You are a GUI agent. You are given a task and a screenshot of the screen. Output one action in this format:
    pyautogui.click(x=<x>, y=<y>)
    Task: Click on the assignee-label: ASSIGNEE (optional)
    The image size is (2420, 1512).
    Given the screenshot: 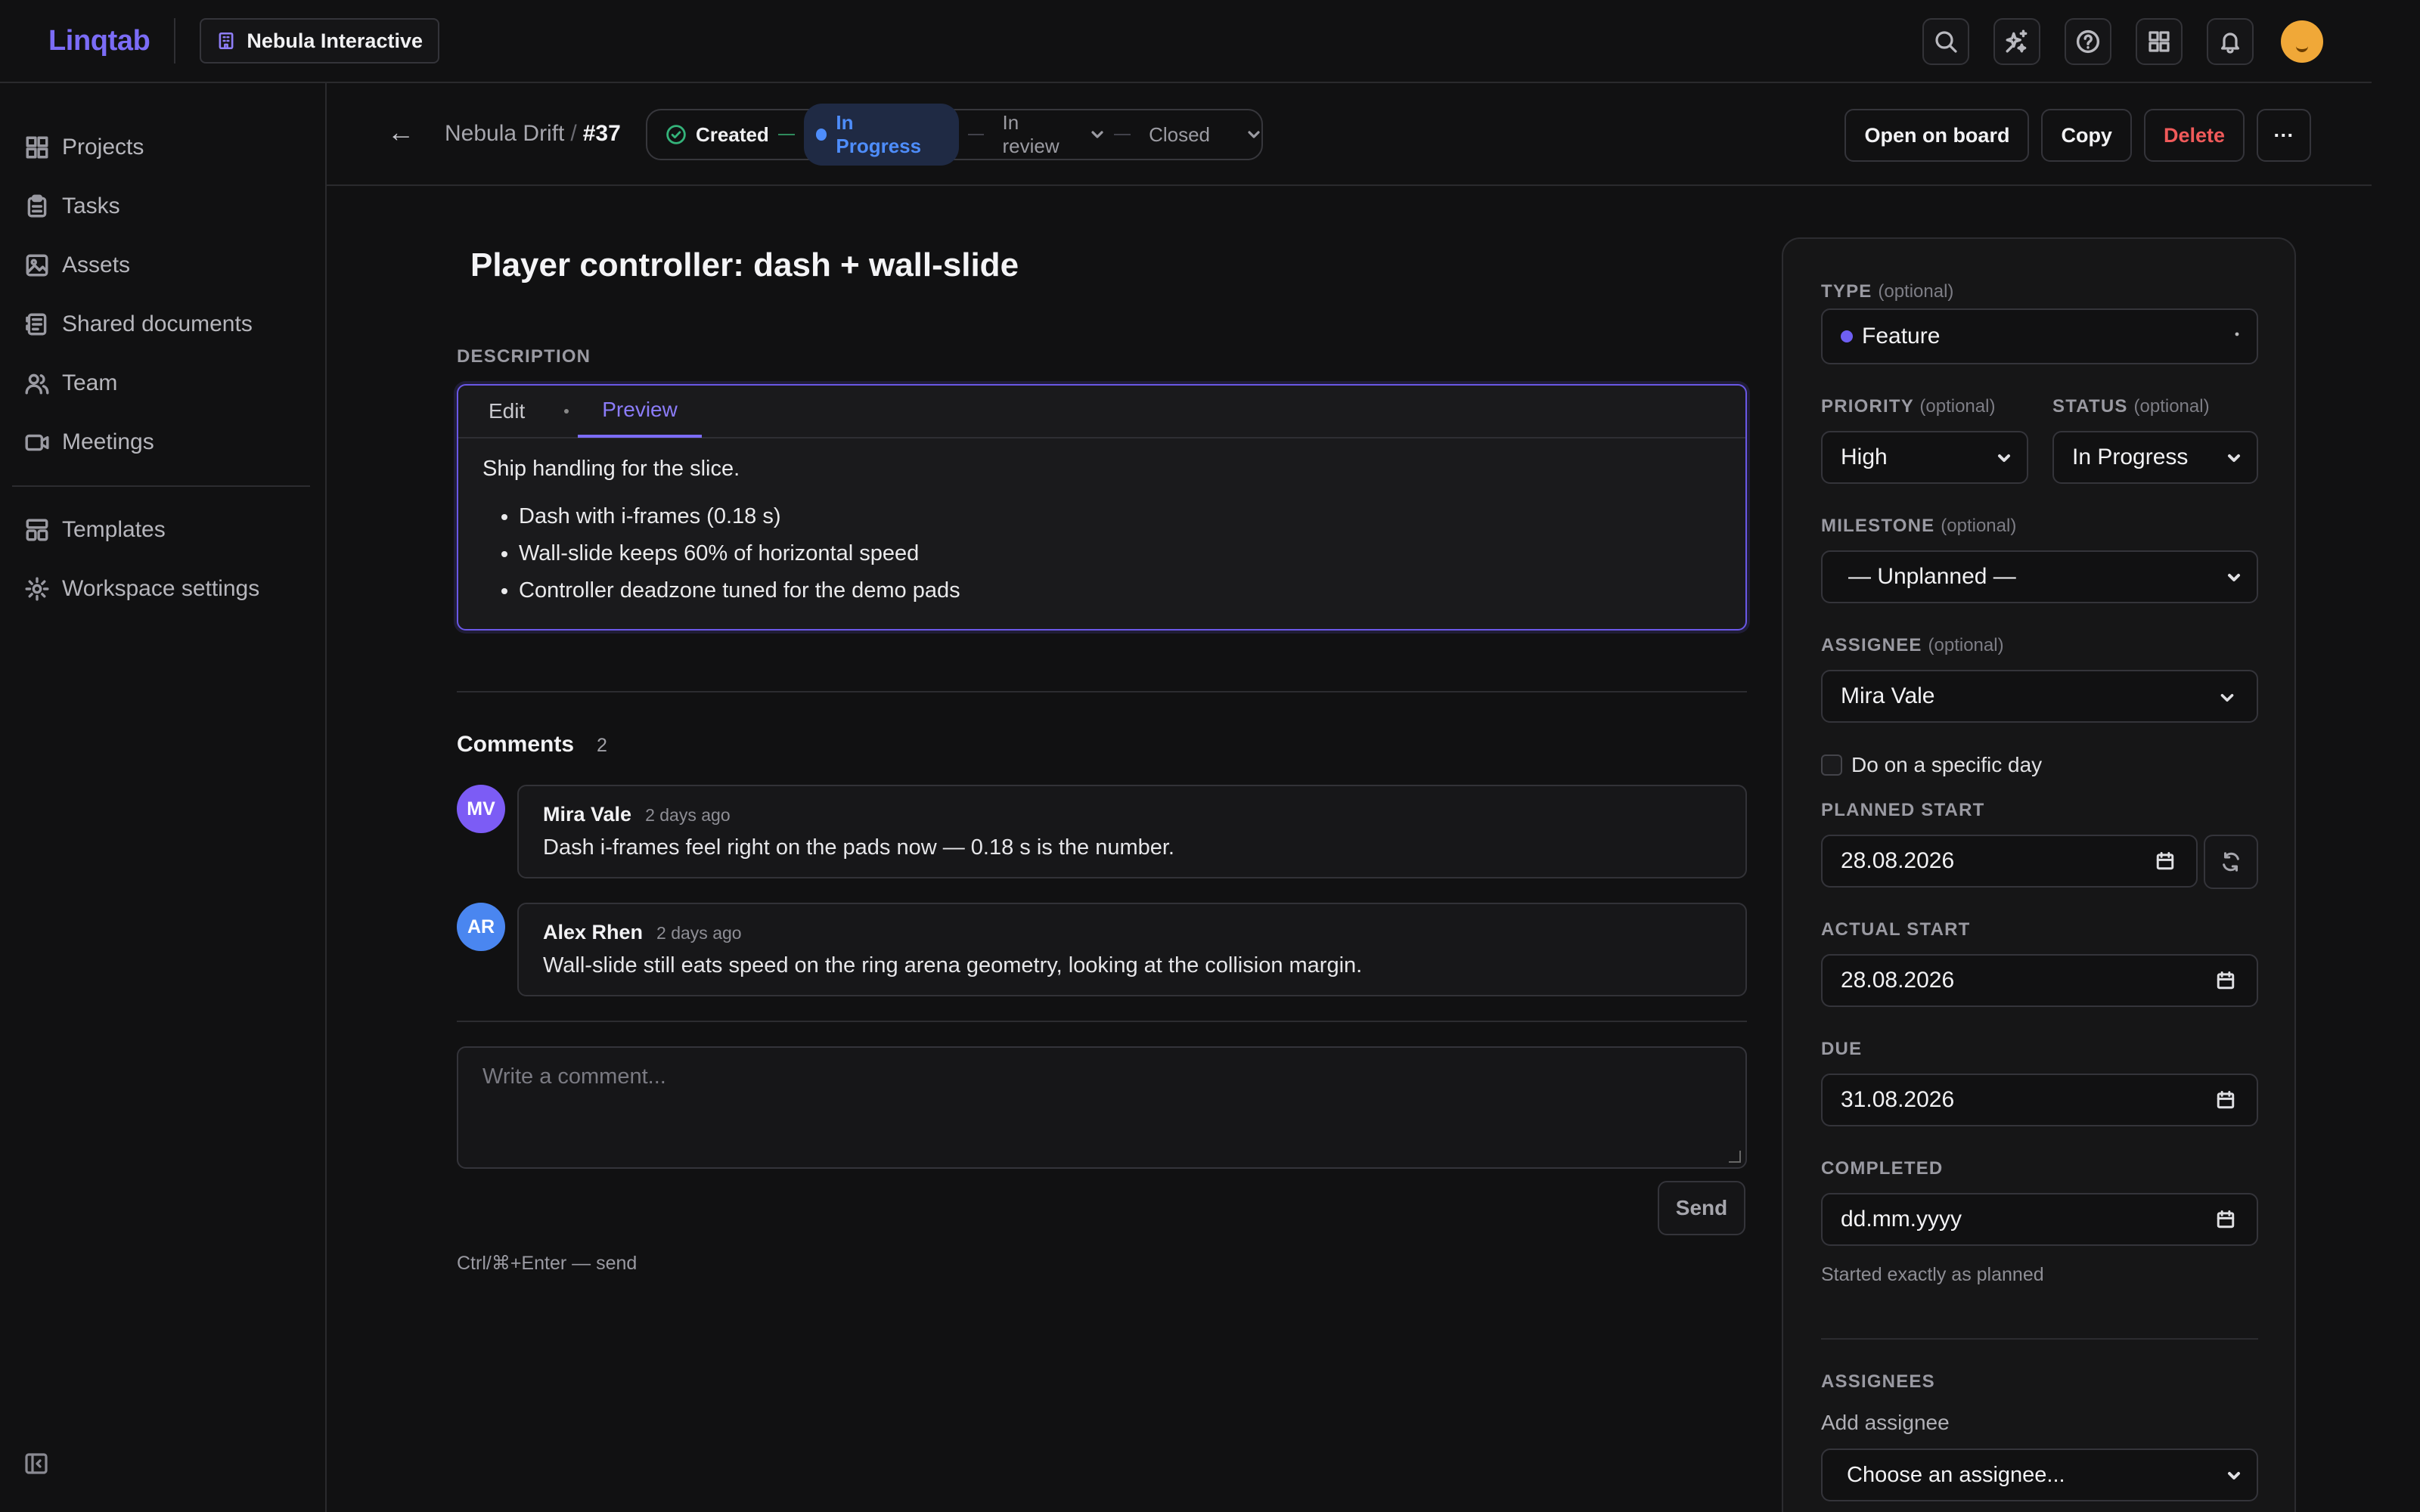 What is the action you would take?
    pyautogui.click(x=1912, y=645)
    